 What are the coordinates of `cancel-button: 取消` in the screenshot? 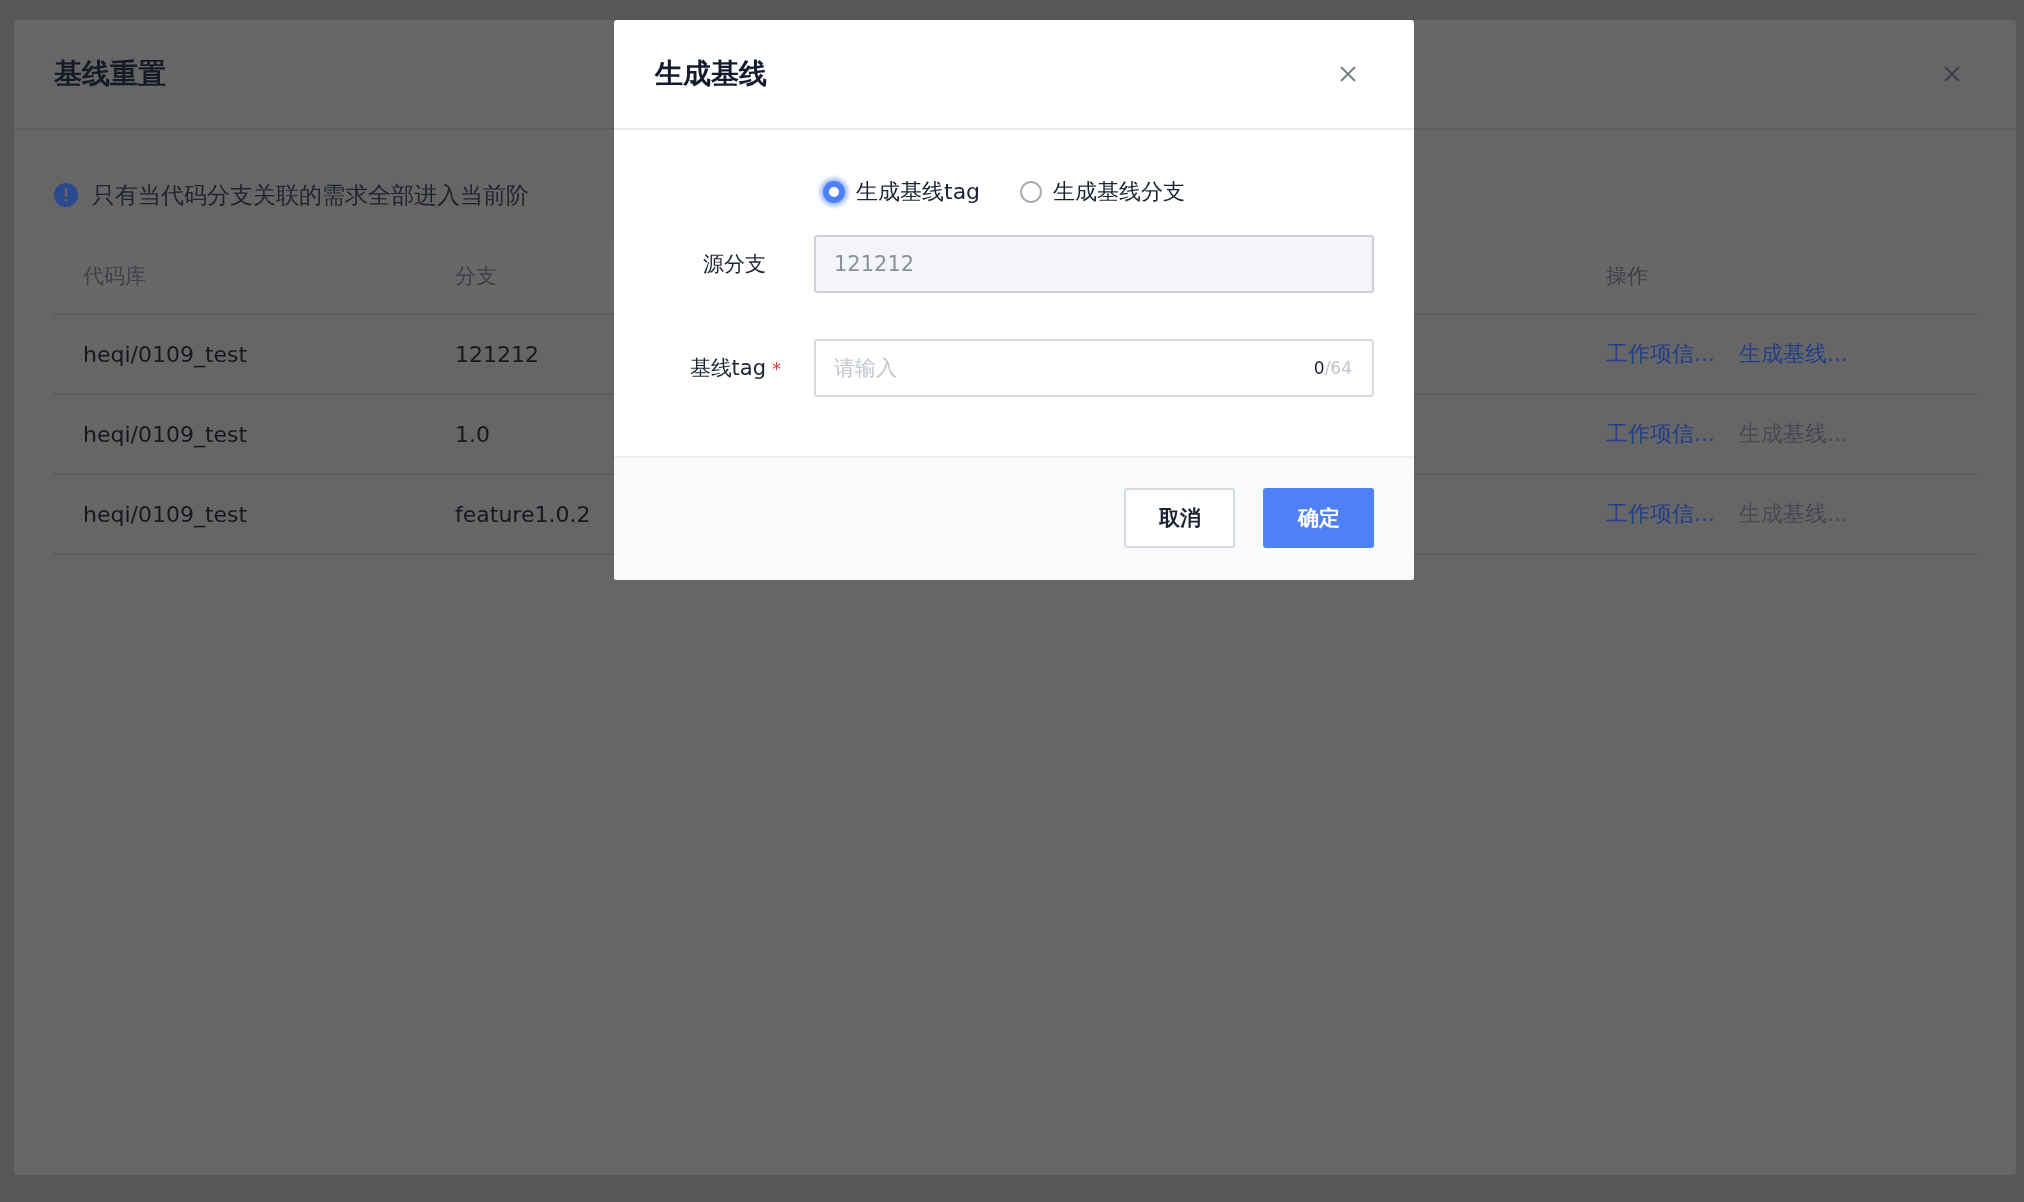 It's located at (1179, 518).